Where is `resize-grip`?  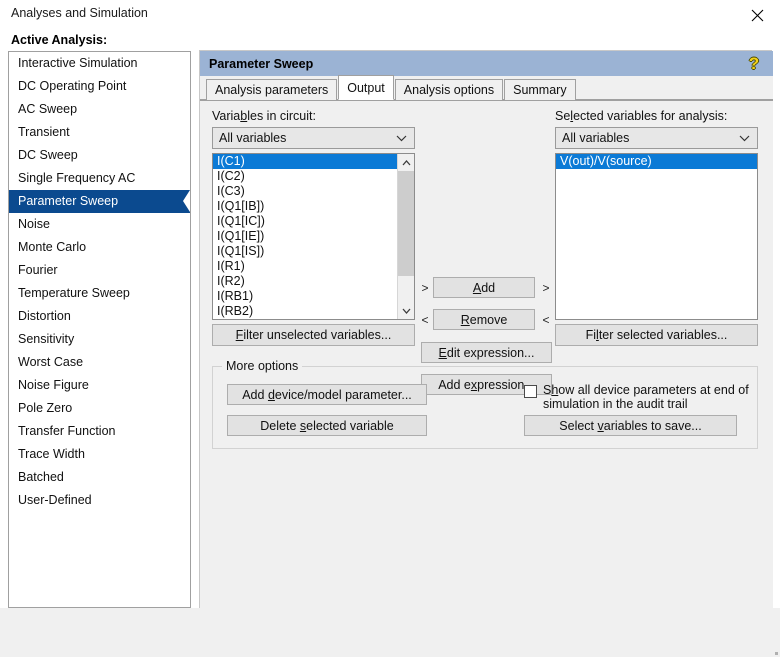
resize-grip is located at coordinates (776, 653).